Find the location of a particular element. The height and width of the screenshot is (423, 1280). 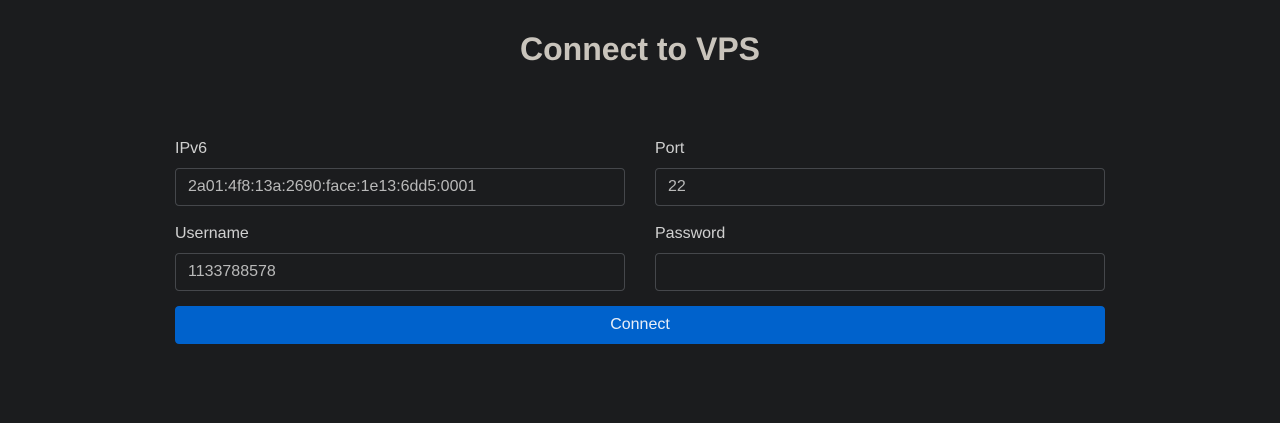

port-field-group: Port is located at coordinates (880, 172).